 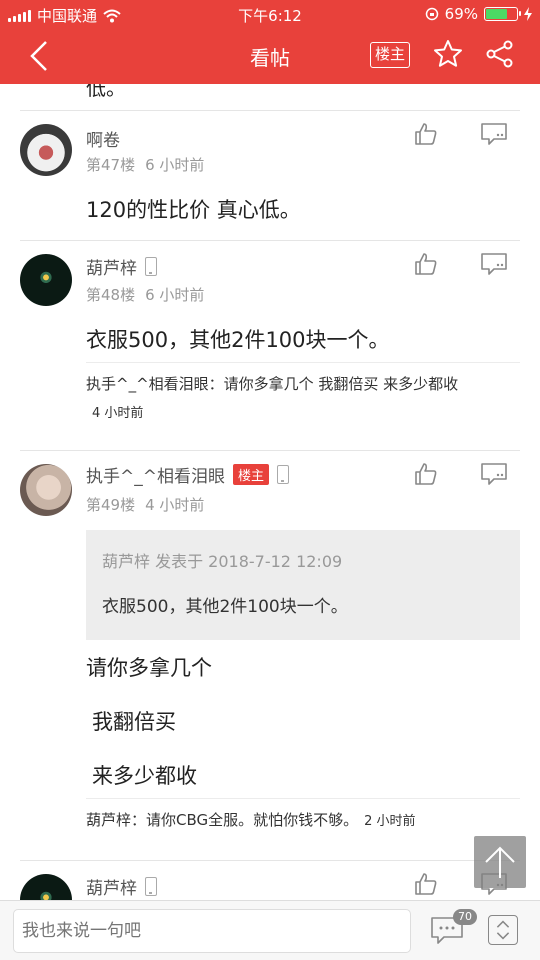 I want to click on charging-icon, so click(x=528, y=14).